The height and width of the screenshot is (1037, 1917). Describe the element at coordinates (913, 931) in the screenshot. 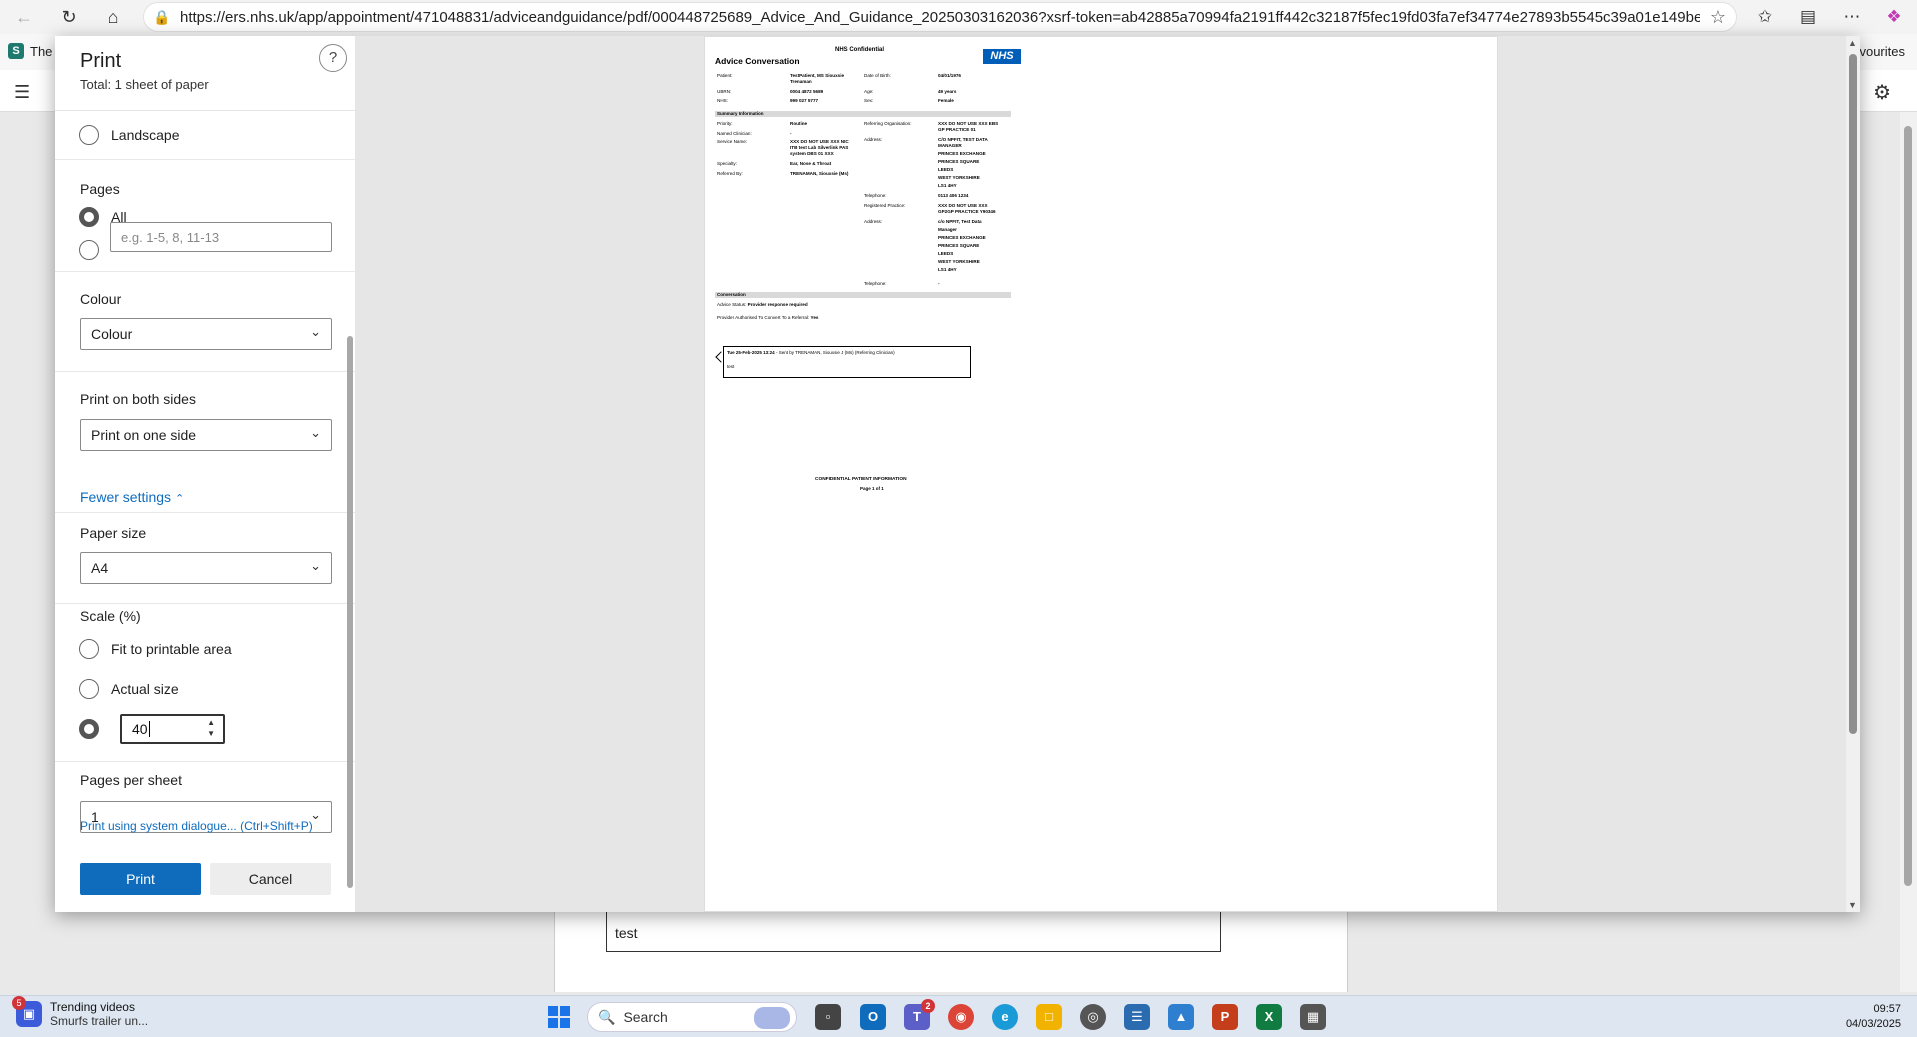

I see `background-message-bubble: test` at that location.